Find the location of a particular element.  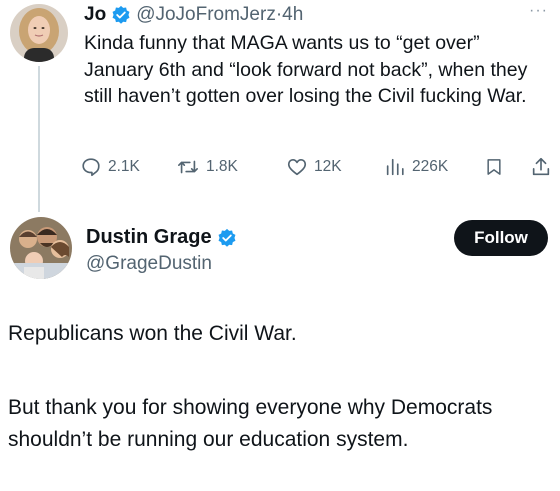

follow-button: Follow is located at coordinates (501, 238).